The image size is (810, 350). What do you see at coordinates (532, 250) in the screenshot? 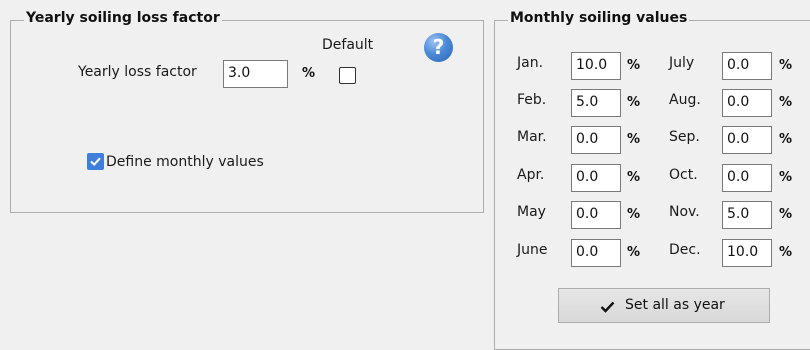
I see `month-label: June` at bounding box center [532, 250].